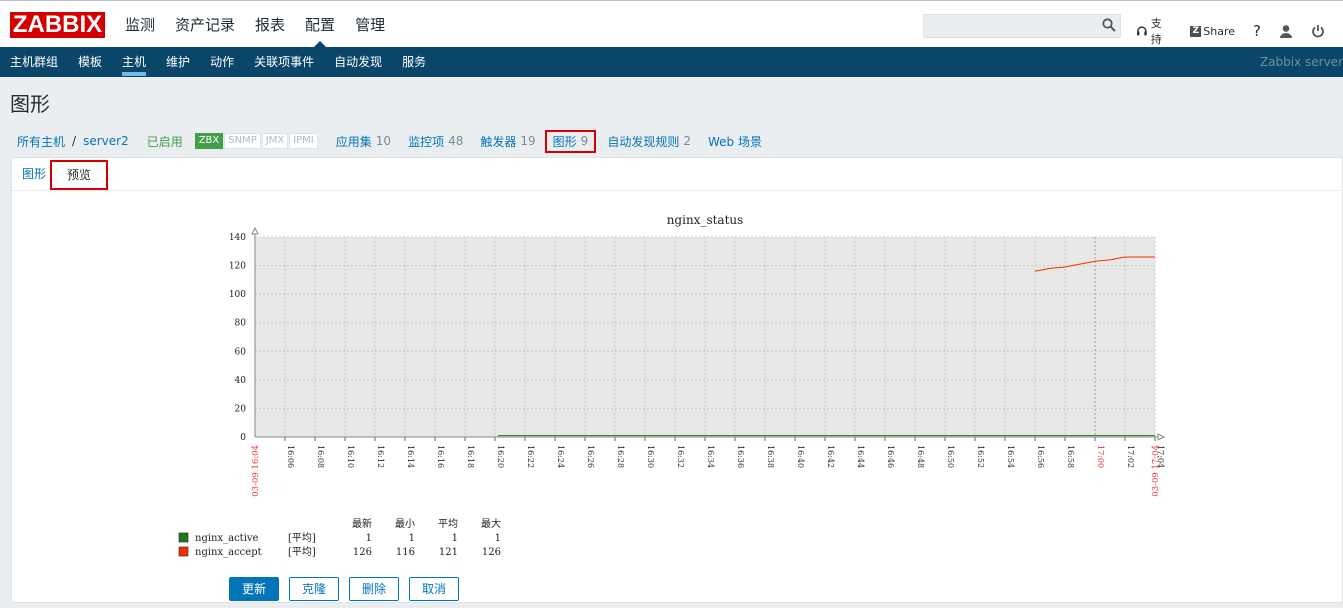 This screenshot has width=1343, height=608. I want to click on tab-graph: 图形, so click(34, 174).